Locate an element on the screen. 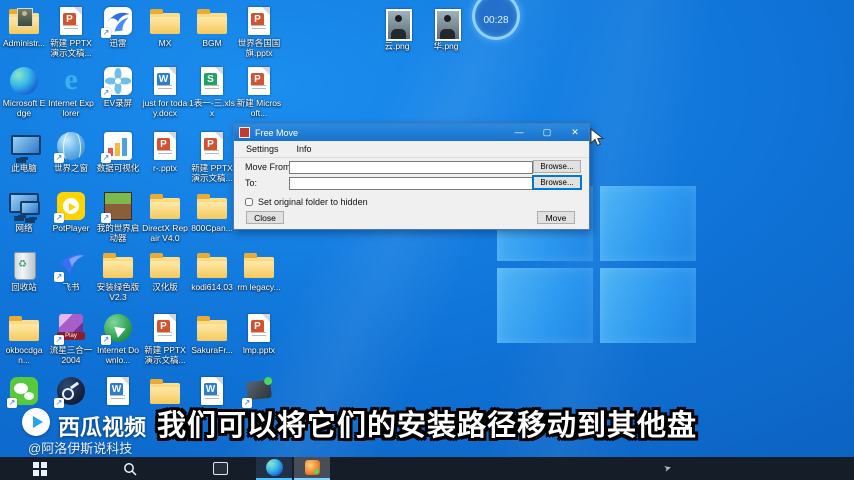 This screenshot has width=854, height=480. ie-icon: e is located at coordinates (71, 79).